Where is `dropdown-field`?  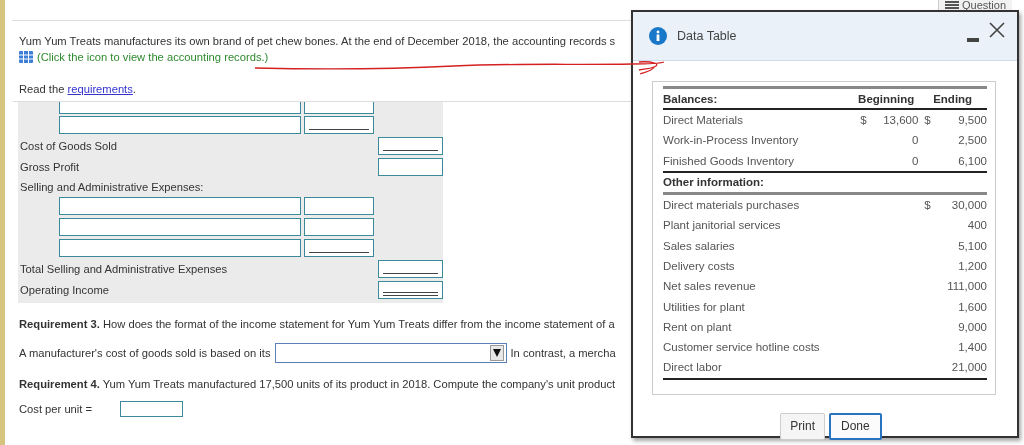
dropdown-field is located at coordinates (390, 353).